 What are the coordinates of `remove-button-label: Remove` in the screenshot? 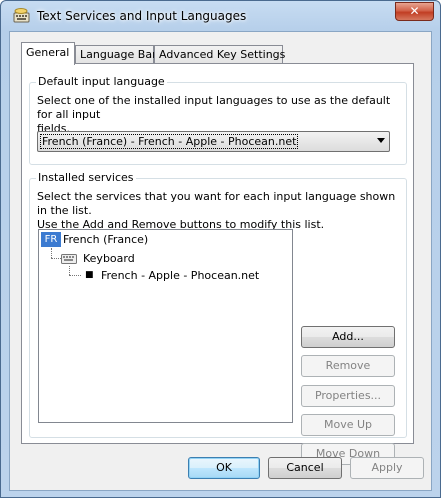 It's located at (348, 365).